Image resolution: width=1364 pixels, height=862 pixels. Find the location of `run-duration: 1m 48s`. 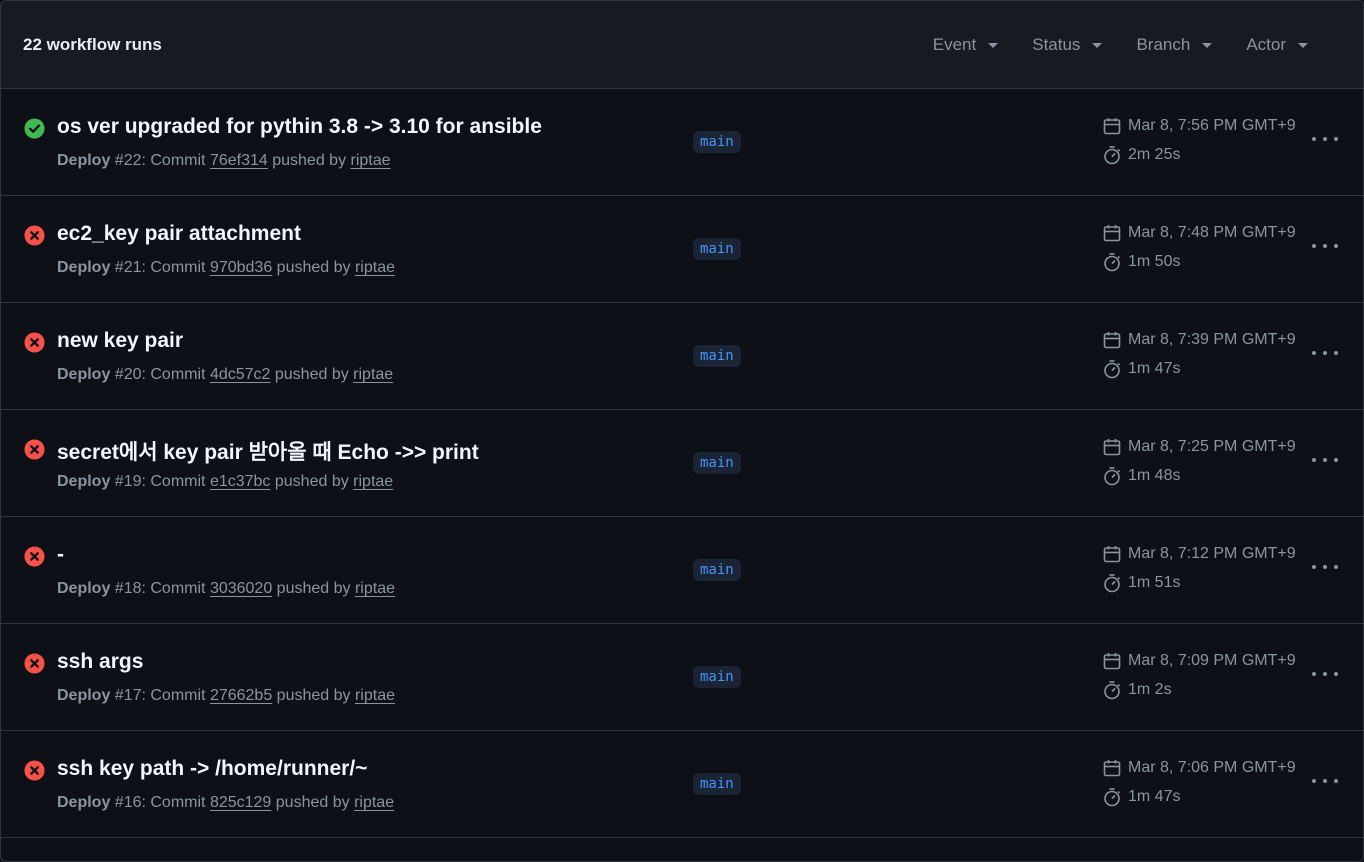

run-duration: 1m 48s is located at coordinates (1199, 475).